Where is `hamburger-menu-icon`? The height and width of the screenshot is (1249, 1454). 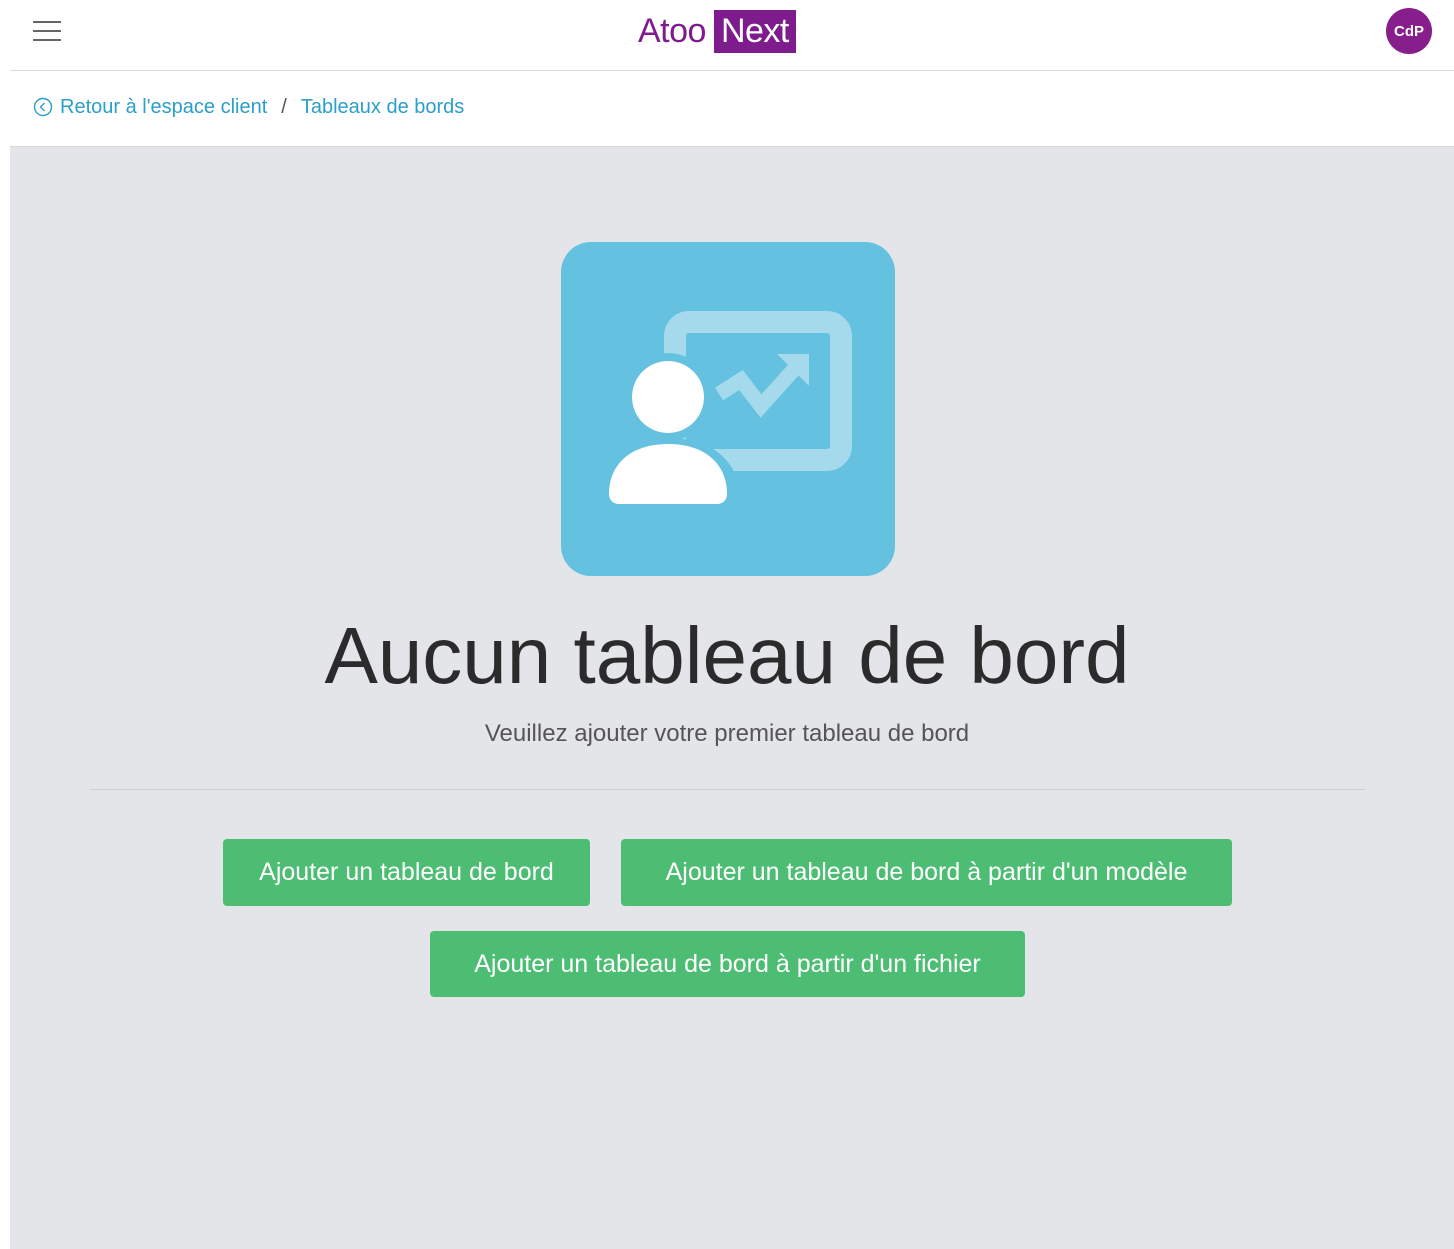
hamburger-menu-icon is located at coordinates (47, 31).